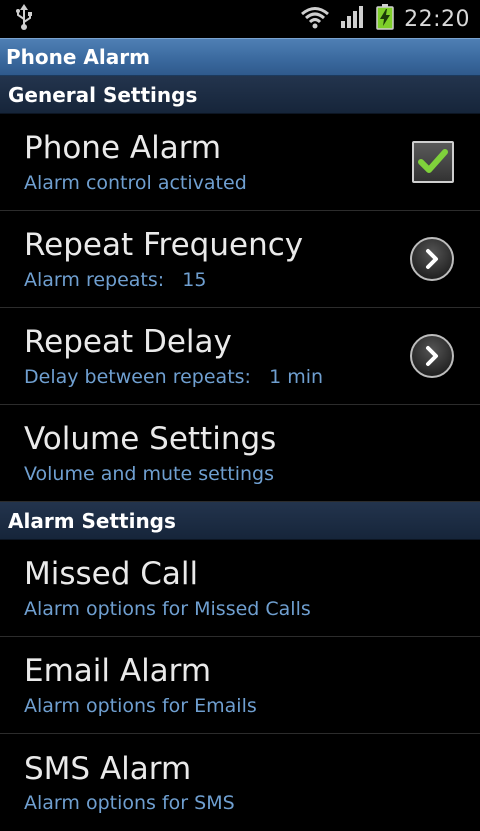 The height and width of the screenshot is (831, 480). What do you see at coordinates (118, 671) in the screenshot?
I see `pref-title: Email Alarm` at bounding box center [118, 671].